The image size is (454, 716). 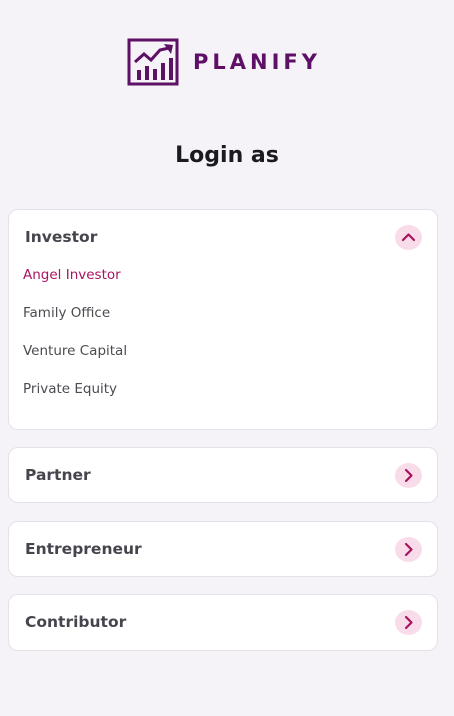 I want to click on page-title: Login as, so click(x=227, y=155).